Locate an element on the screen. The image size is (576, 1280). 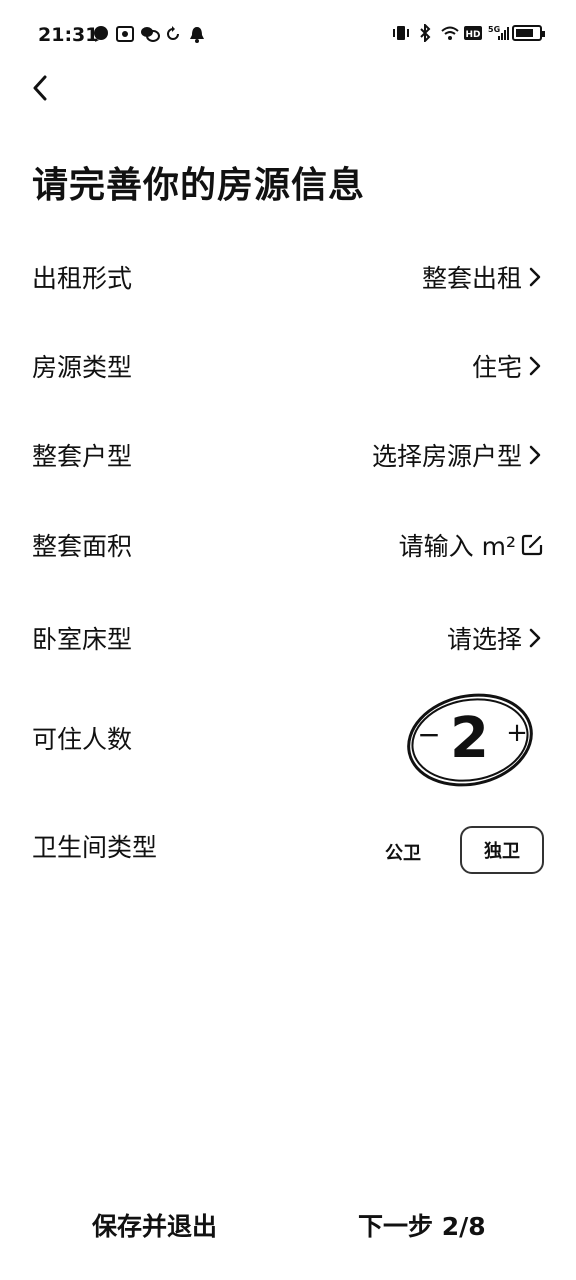
chat-icon is located at coordinates (101, 34).